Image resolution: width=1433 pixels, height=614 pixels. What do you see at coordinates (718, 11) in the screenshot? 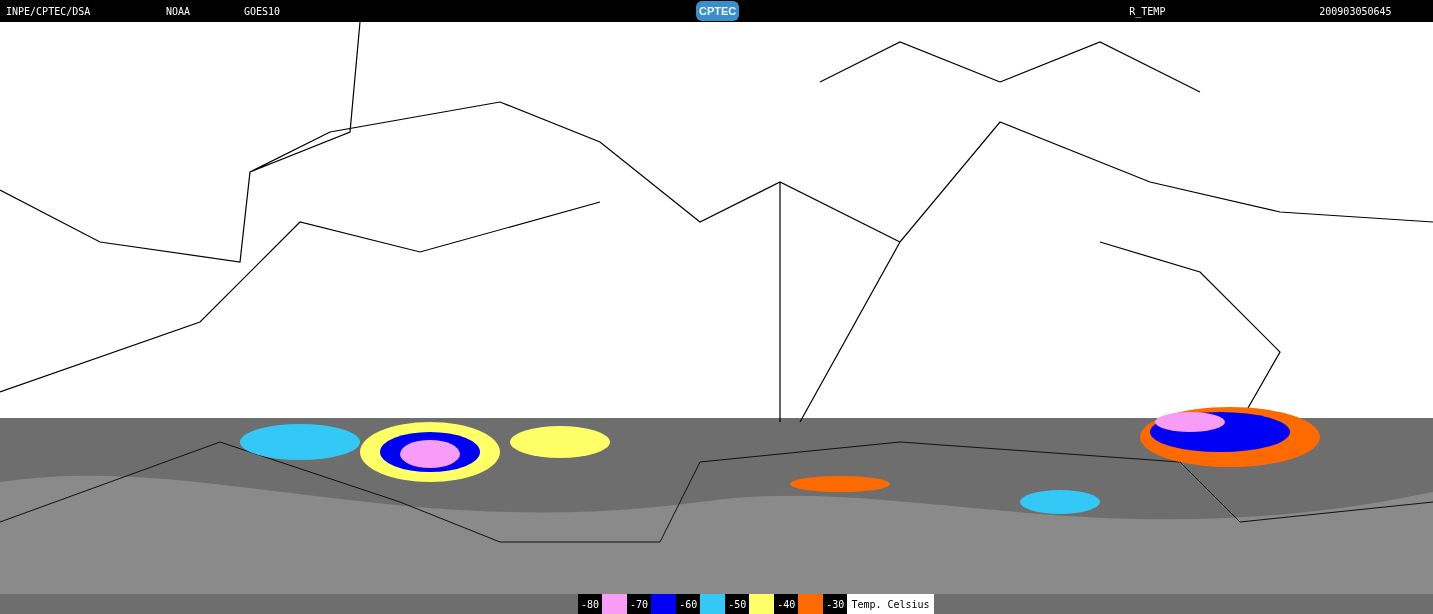
I see `logo: CPTEC` at bounding box center [718, 11].